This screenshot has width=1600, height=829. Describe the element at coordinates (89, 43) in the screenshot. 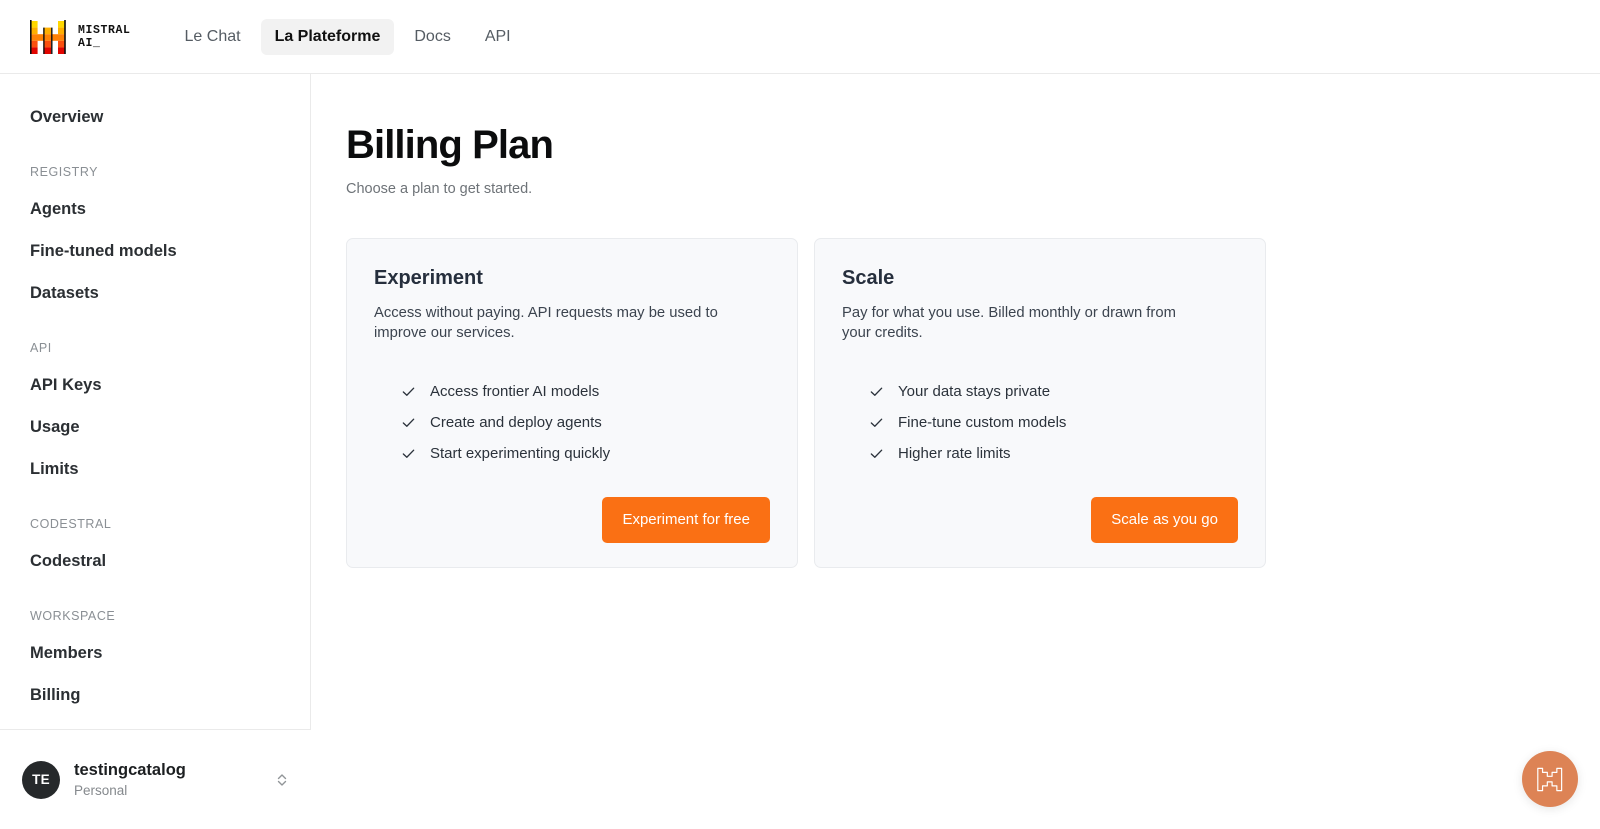

I see `brand-wordmark-line2: AI_` at that location.